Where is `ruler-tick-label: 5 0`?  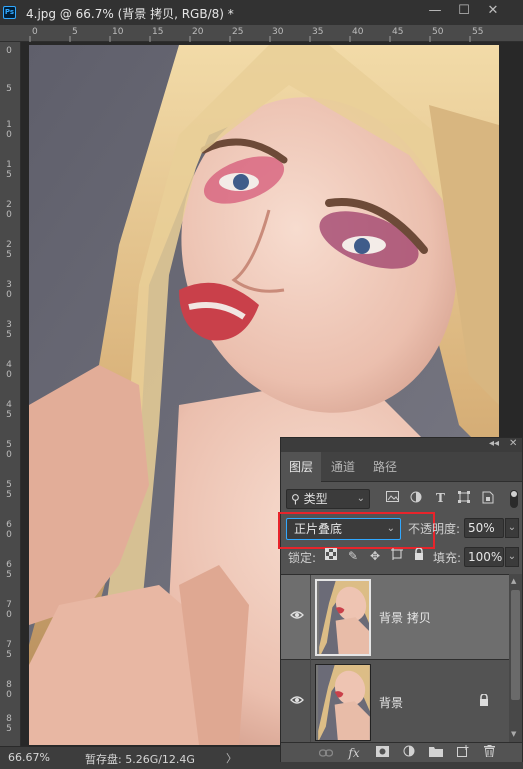 ruler-tick-label: 5 0 is located at coordinates (9, 450).